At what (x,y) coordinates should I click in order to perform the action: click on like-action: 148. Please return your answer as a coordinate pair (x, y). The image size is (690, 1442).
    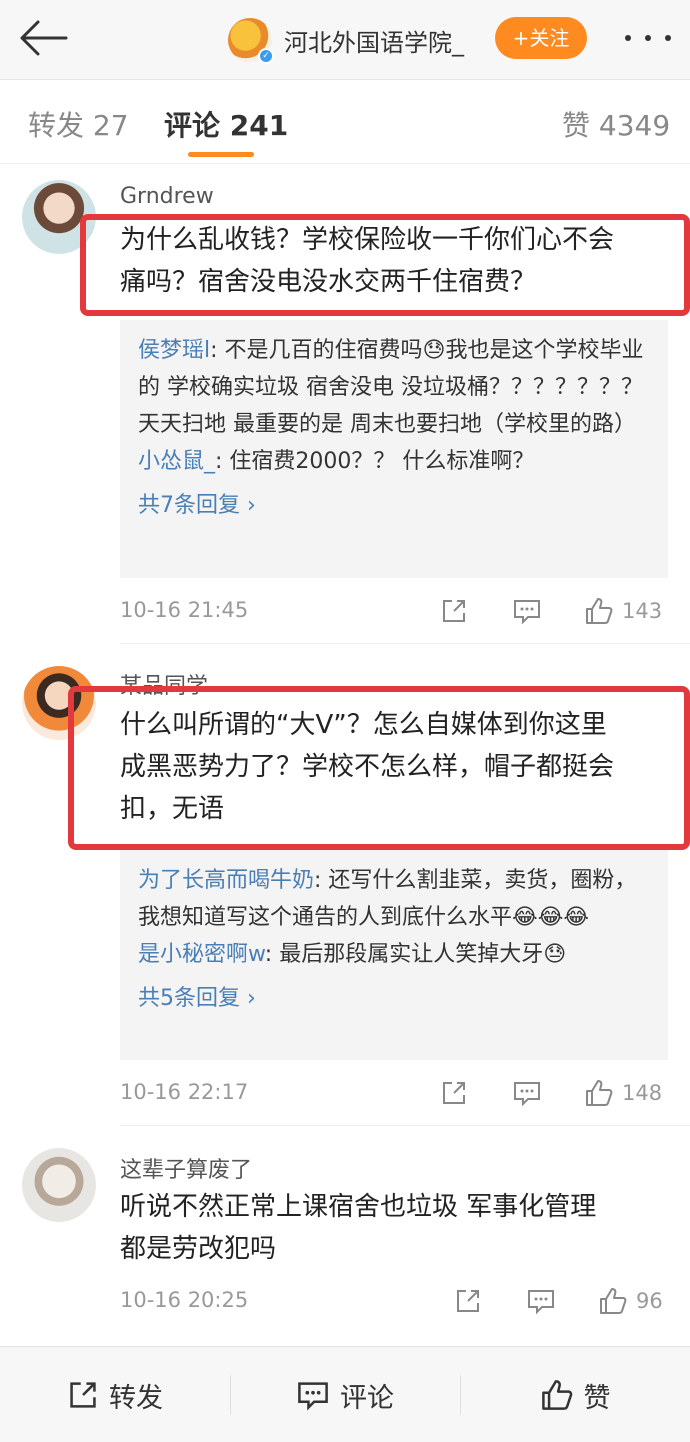
    Looking at the image, I should click on (623, 1093).